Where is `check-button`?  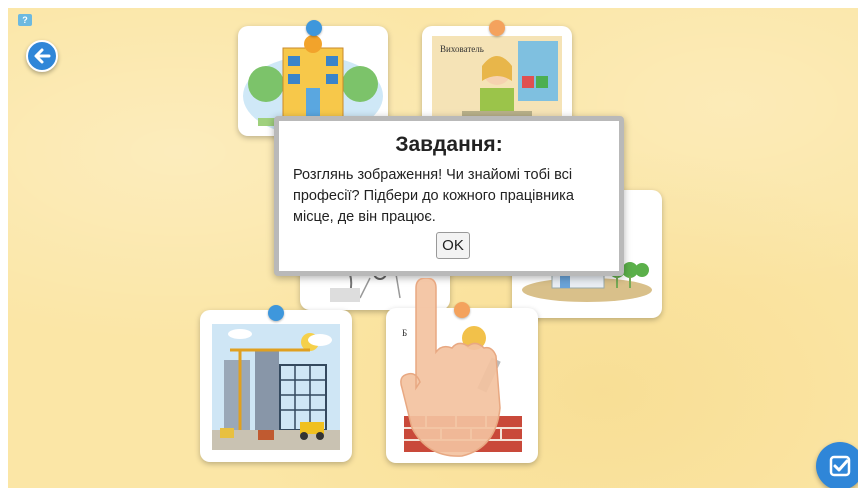 check-button is located at coordinates (837, 465).